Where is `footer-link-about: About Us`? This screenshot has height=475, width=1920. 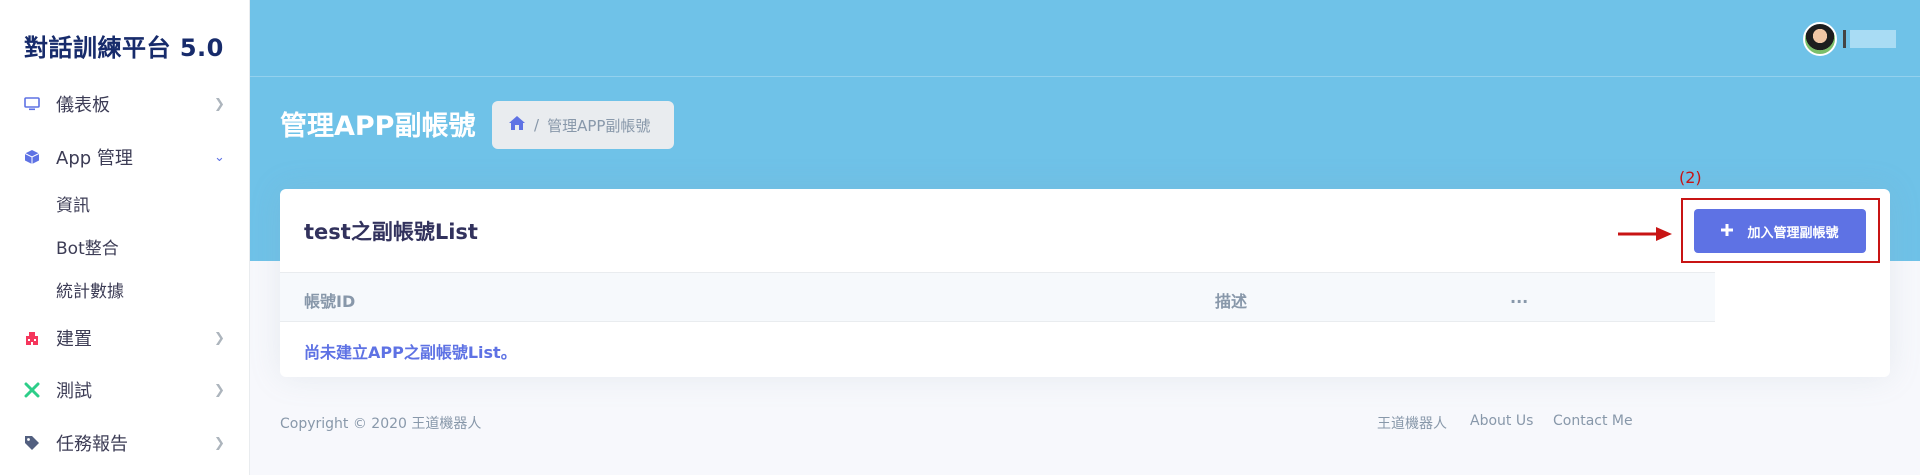
footer-link-about: About Us is located at coordinates (1501, 421).